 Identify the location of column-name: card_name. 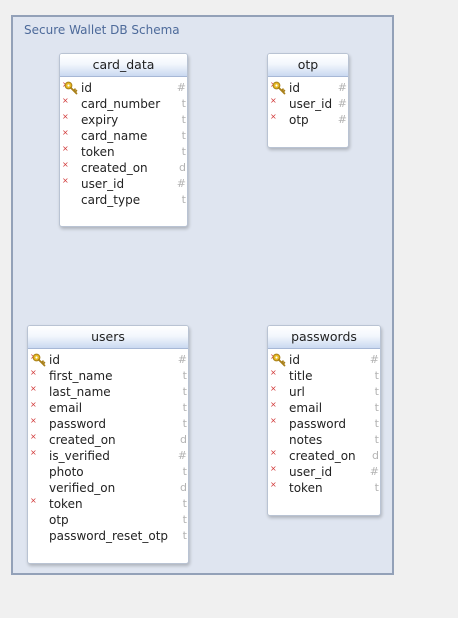
(114, 136).